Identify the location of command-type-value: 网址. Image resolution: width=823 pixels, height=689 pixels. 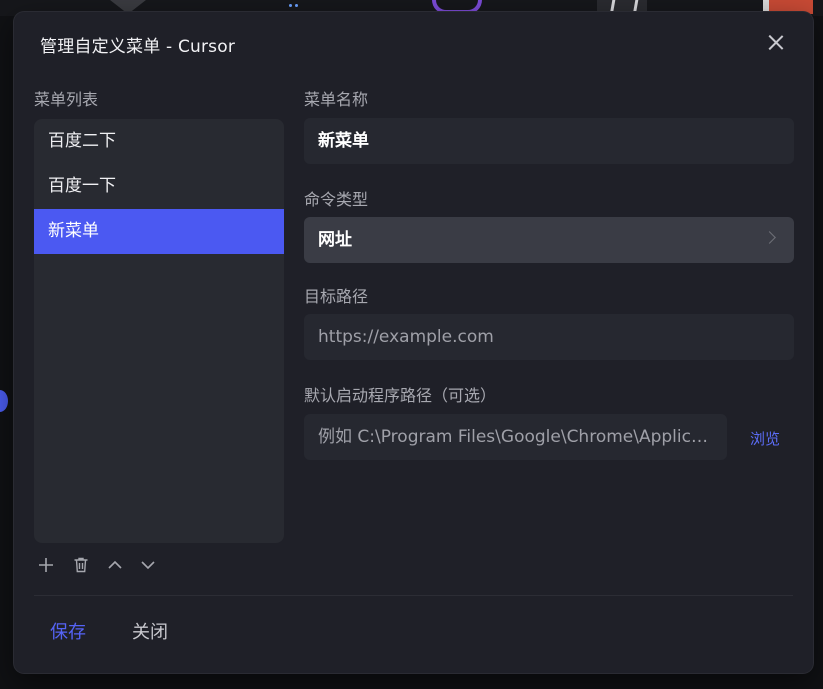
(335, 240).